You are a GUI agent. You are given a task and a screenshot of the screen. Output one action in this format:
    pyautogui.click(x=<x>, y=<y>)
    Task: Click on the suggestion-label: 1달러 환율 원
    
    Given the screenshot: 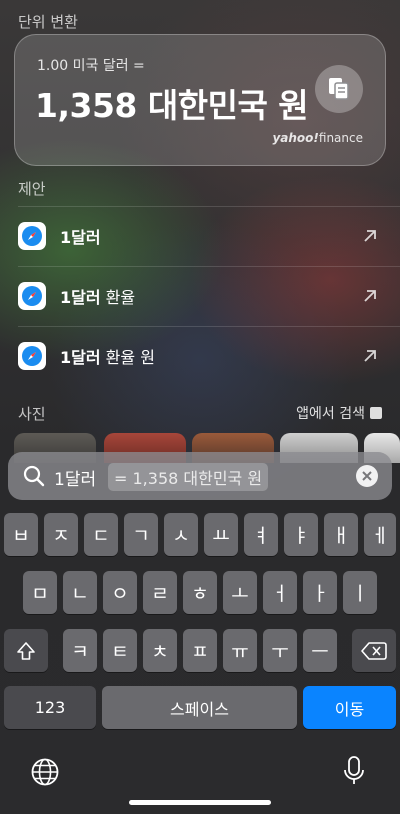 What is the action you would take?
    pyautogui.click(x=107, y=357)
    